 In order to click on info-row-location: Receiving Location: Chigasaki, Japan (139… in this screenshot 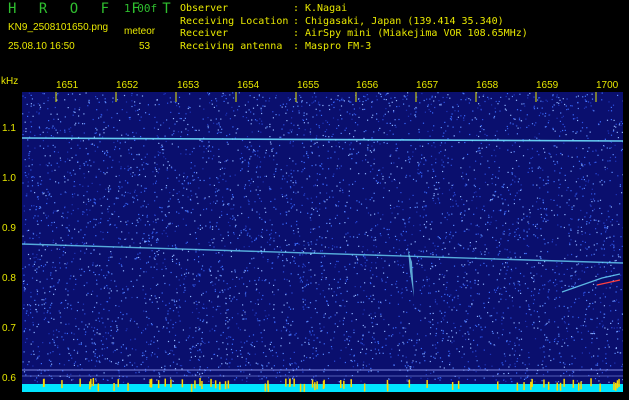, I will do `click(342, 21)`.